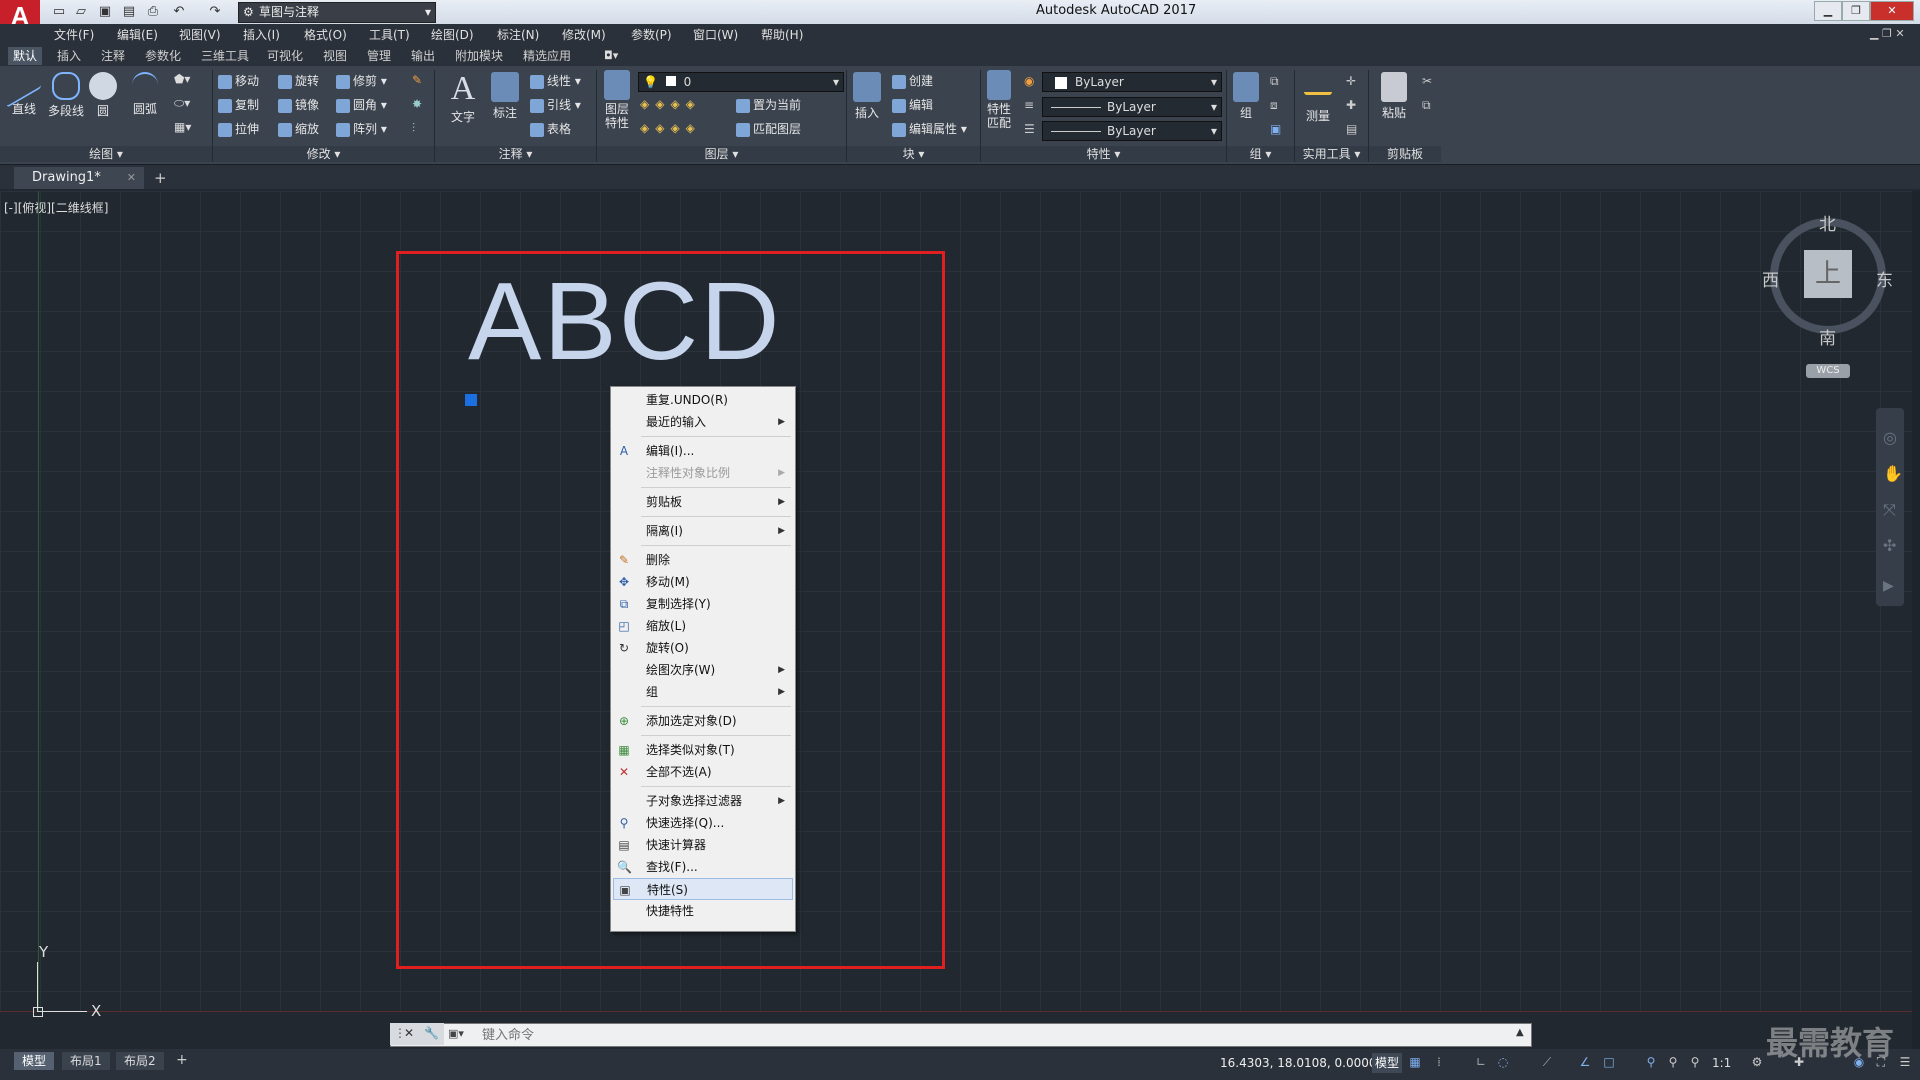 The width and height of the screenshot is (1920, 1080). Describe the element at coordinates (703, 772) in the screenshot. I see `ctx-deselect-all: ✕ 全部不选(A)` at that location.